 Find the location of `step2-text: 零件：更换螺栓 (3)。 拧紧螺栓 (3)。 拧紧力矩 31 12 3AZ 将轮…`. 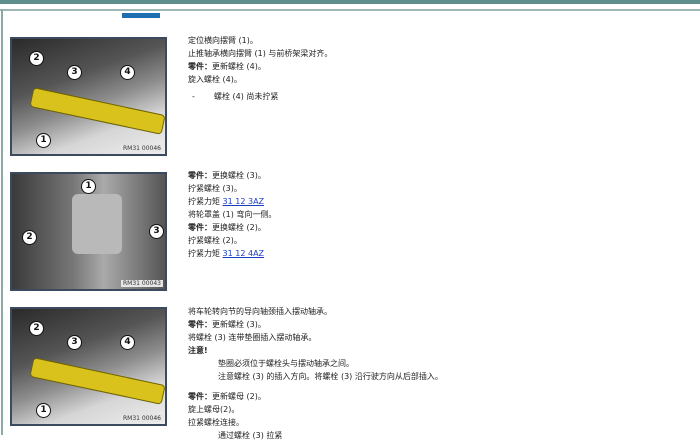

step2-text: 零件：更换螺栓 (3)。 拧紧螺栓 (3)。 拧紧力矩 31 12 3AZ 将轮… is located at coordinates (232, 214).